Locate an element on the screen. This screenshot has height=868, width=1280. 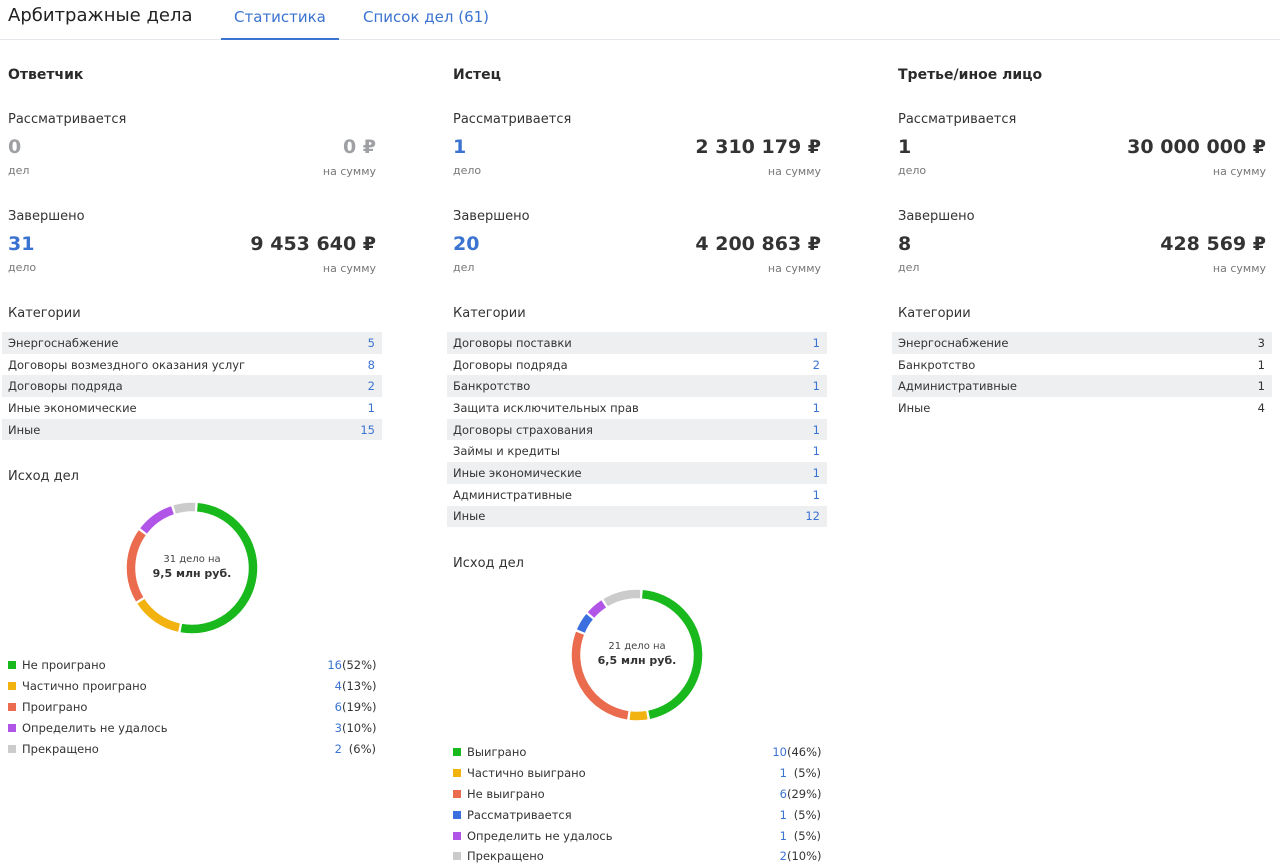
completed-sum-caption: на сумму is located at coordinates (349, 268).